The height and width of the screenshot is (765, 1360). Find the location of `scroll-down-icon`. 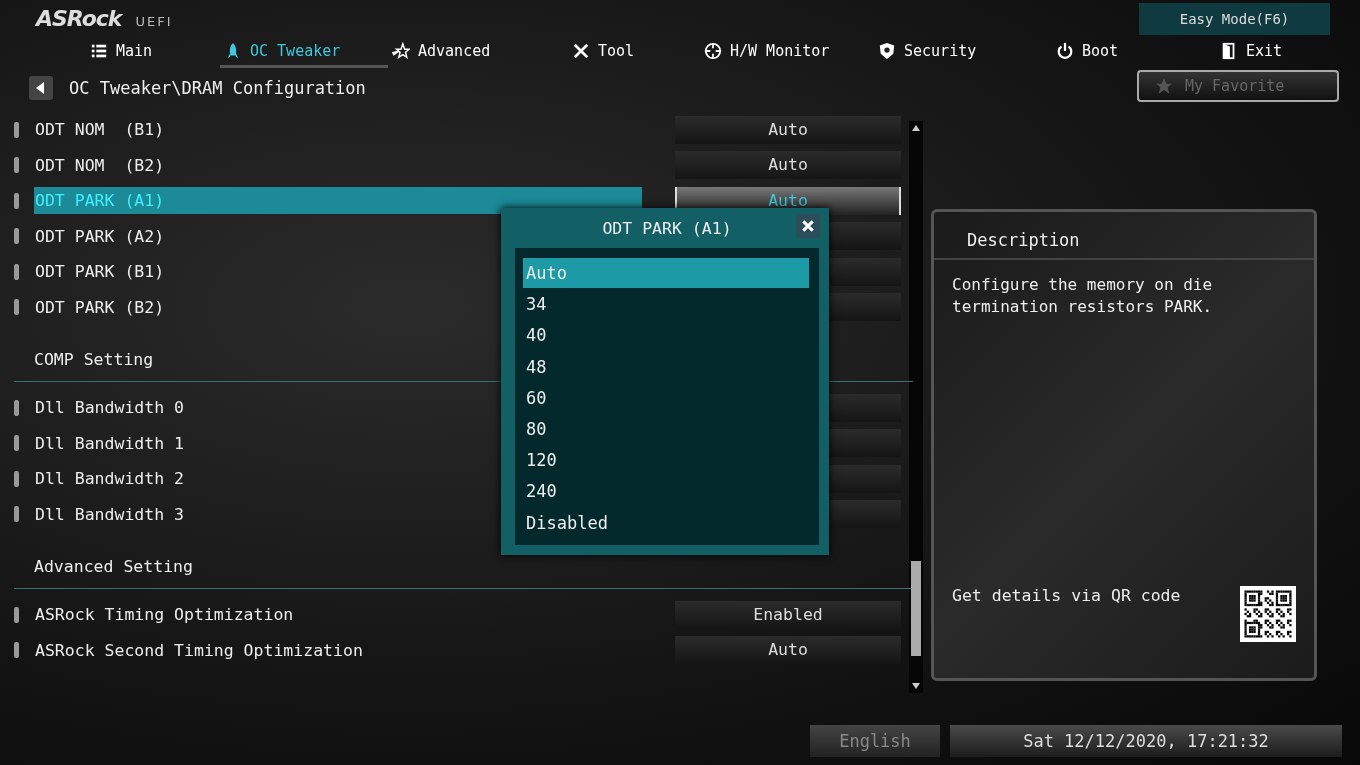

scroll-down-icon is located at coordinates (916, 686).